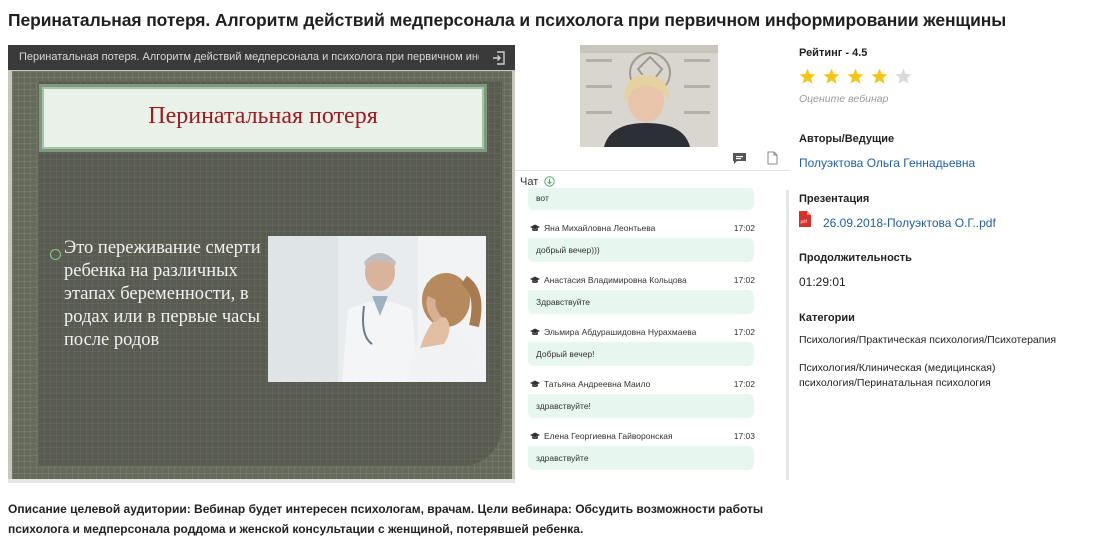 The height and width of the screenshot is (546, 1117). What do you see at coordinates (641, 458) in the screenshot?
I see `chat-message-text: здравствуйте` at bounding box center [641, 458].